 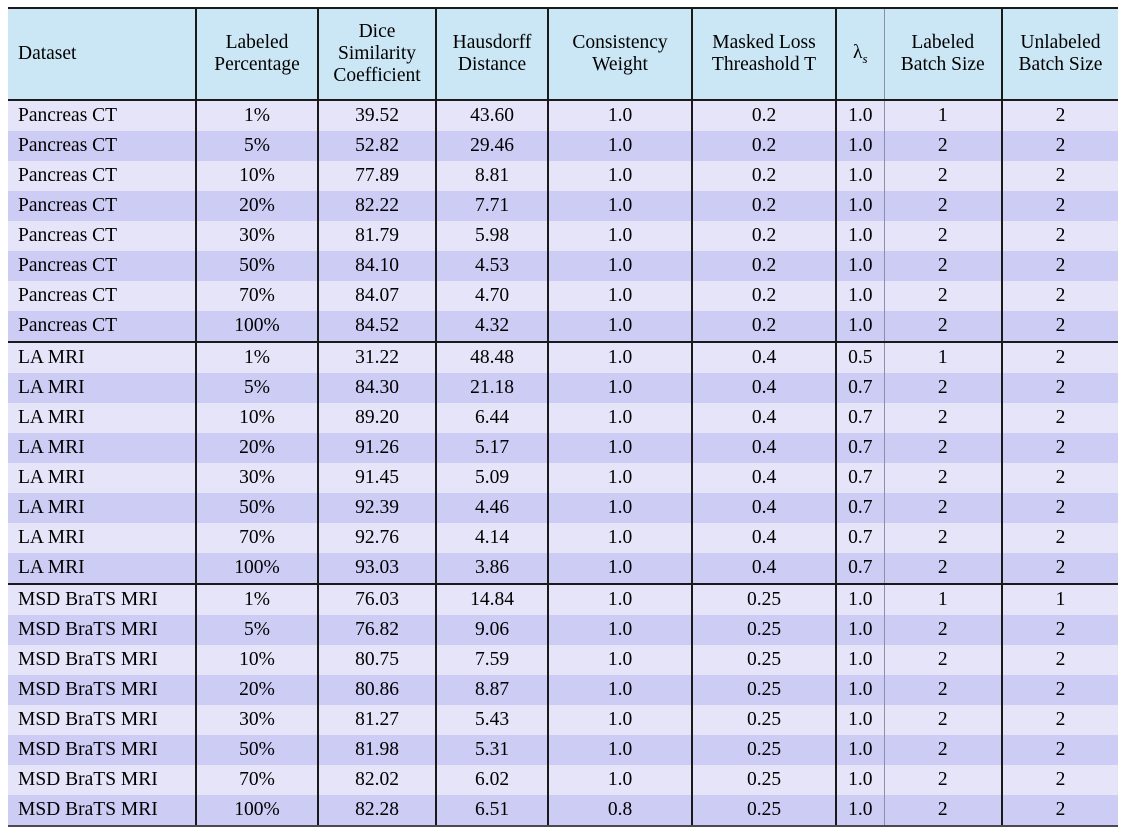 What do you see at coordinates (376, 54) in the screenshot?
I see `column-header-dice-similarity-coefficient: Dice Similarity Coefficient` at bounding box center [376, 54].